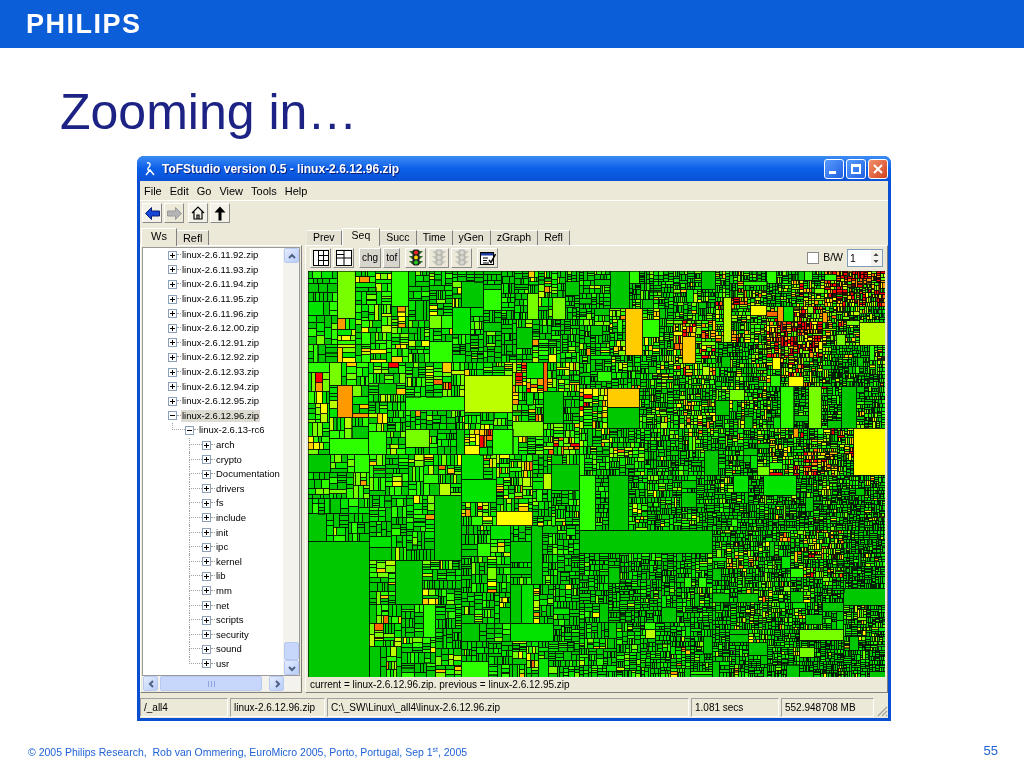 Image resolution: width=1024 pixels, height=768 pixels. I want to click on tree-item: scripts, so click(230, 620).